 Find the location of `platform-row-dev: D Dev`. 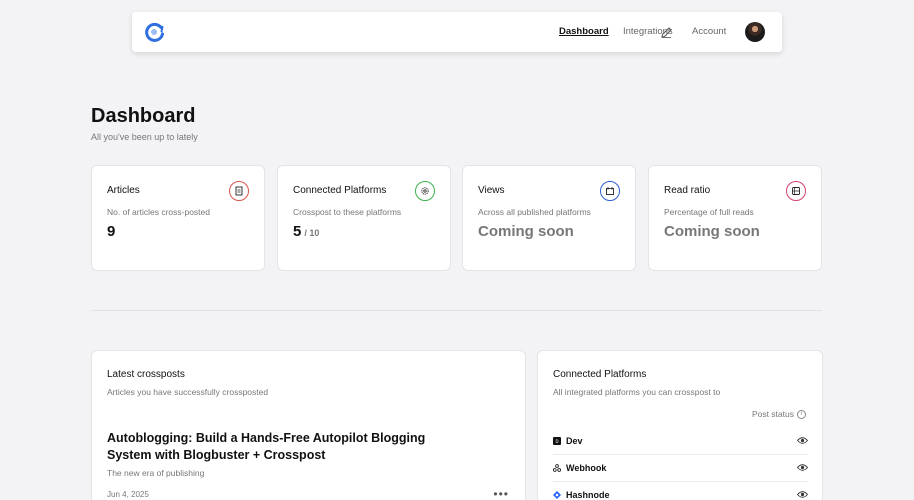

platform-row-dev: D Dev is located at coordinates (680, 441).